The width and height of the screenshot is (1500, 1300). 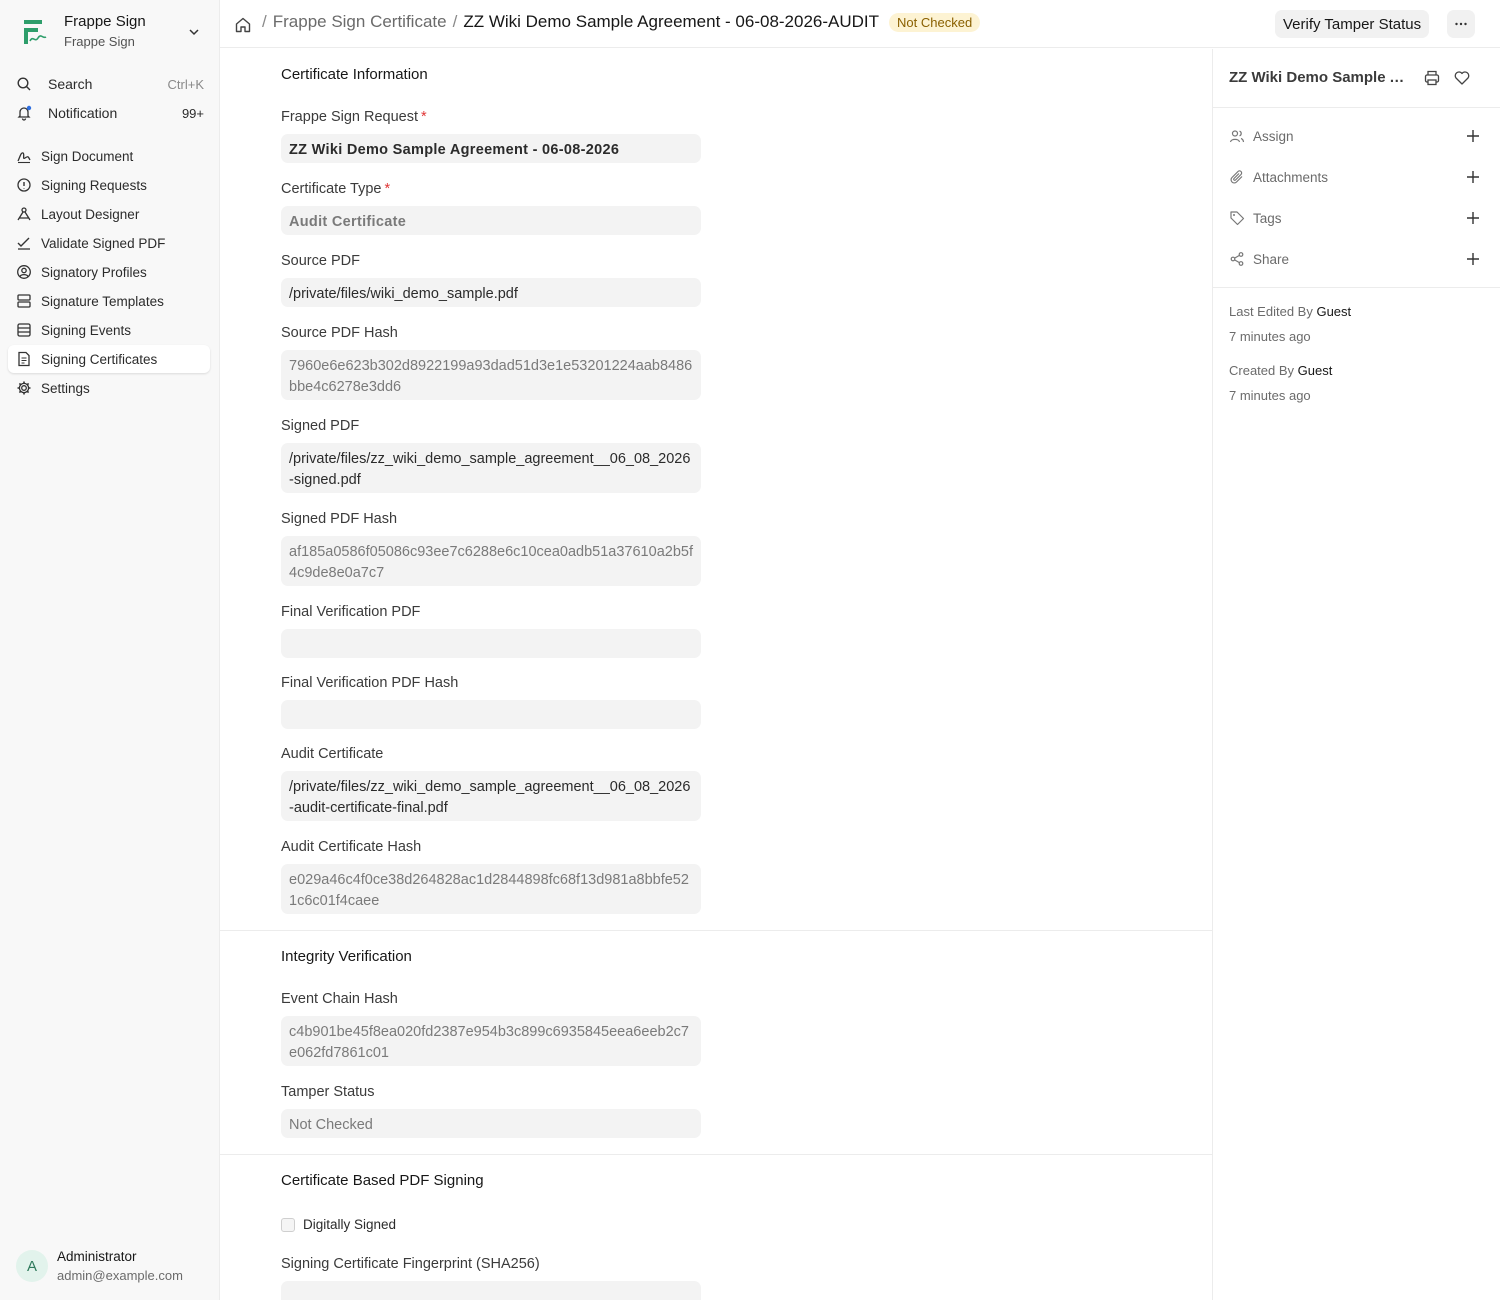 What do you see at coordinates (288, 1224) in the screenshot?
I see `digitally-signed-checkbox` at bounding box center [288, 1224].